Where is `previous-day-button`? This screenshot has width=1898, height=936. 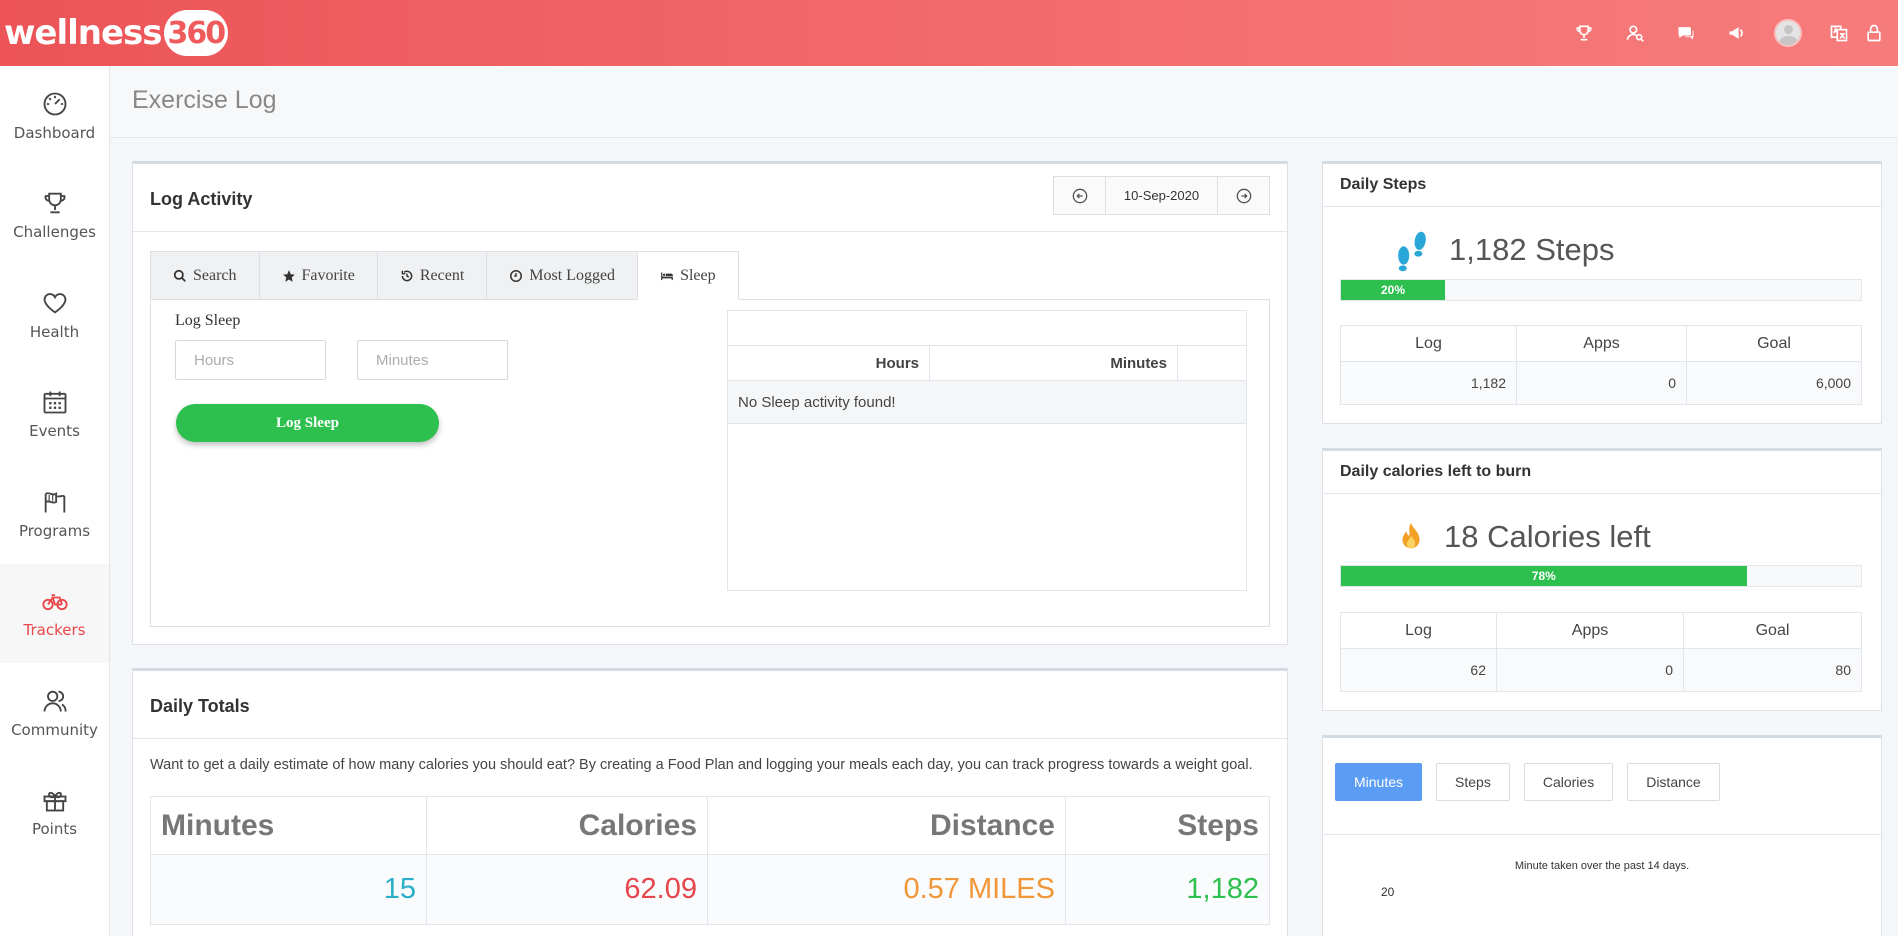
previous-day-button is located at coordinates (1079, 195).